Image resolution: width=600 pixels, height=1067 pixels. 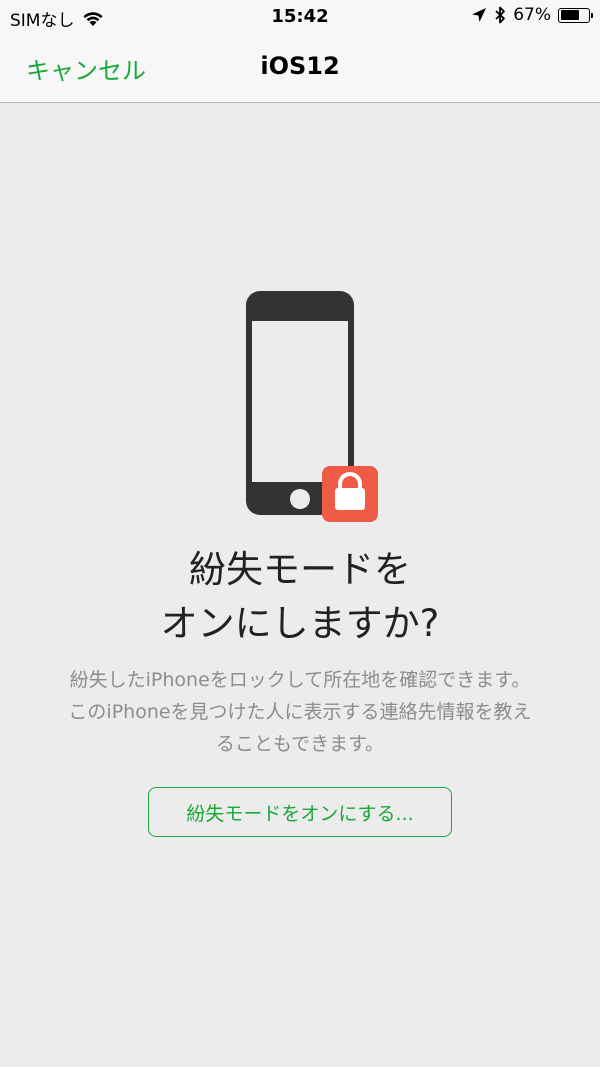 I want to click on description-line-2: このiPhoneを見つけた人に表示する連絡先情報を教え, so click(x=300, y=712).